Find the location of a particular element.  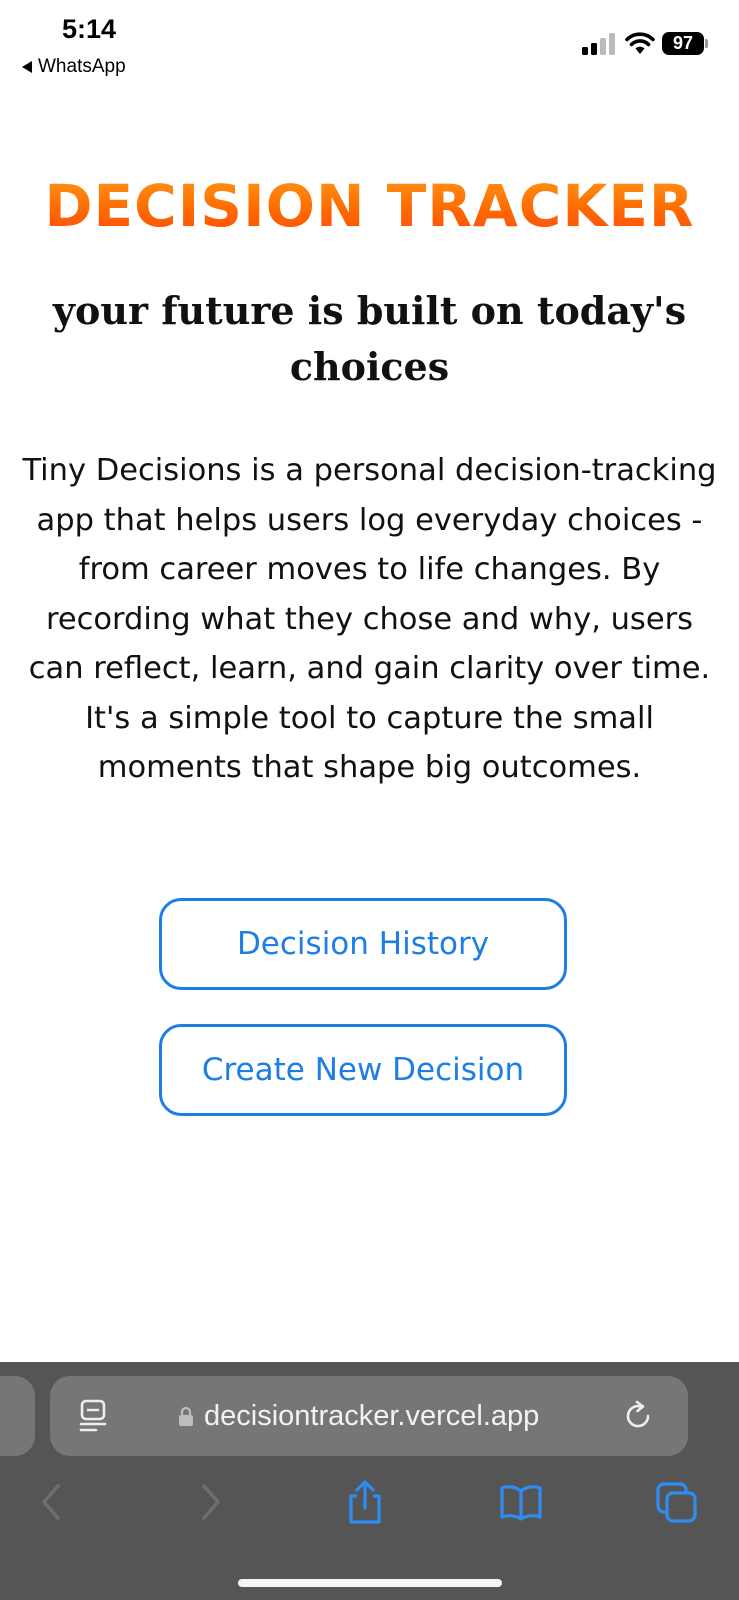

battery-icon: 97 is located at coordinates (683, 43).